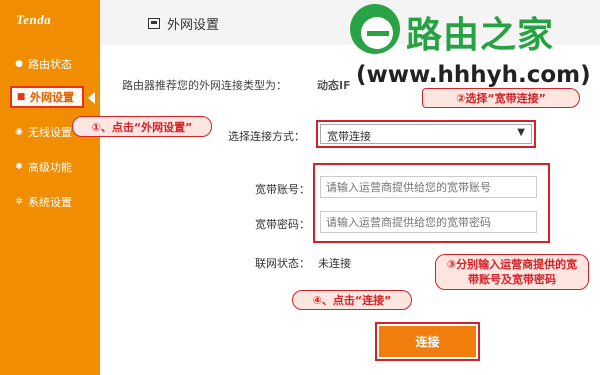 Image resolution: width=600 pixels, height=375 pixels. I want to click on active-pointer, so click(91, 98).